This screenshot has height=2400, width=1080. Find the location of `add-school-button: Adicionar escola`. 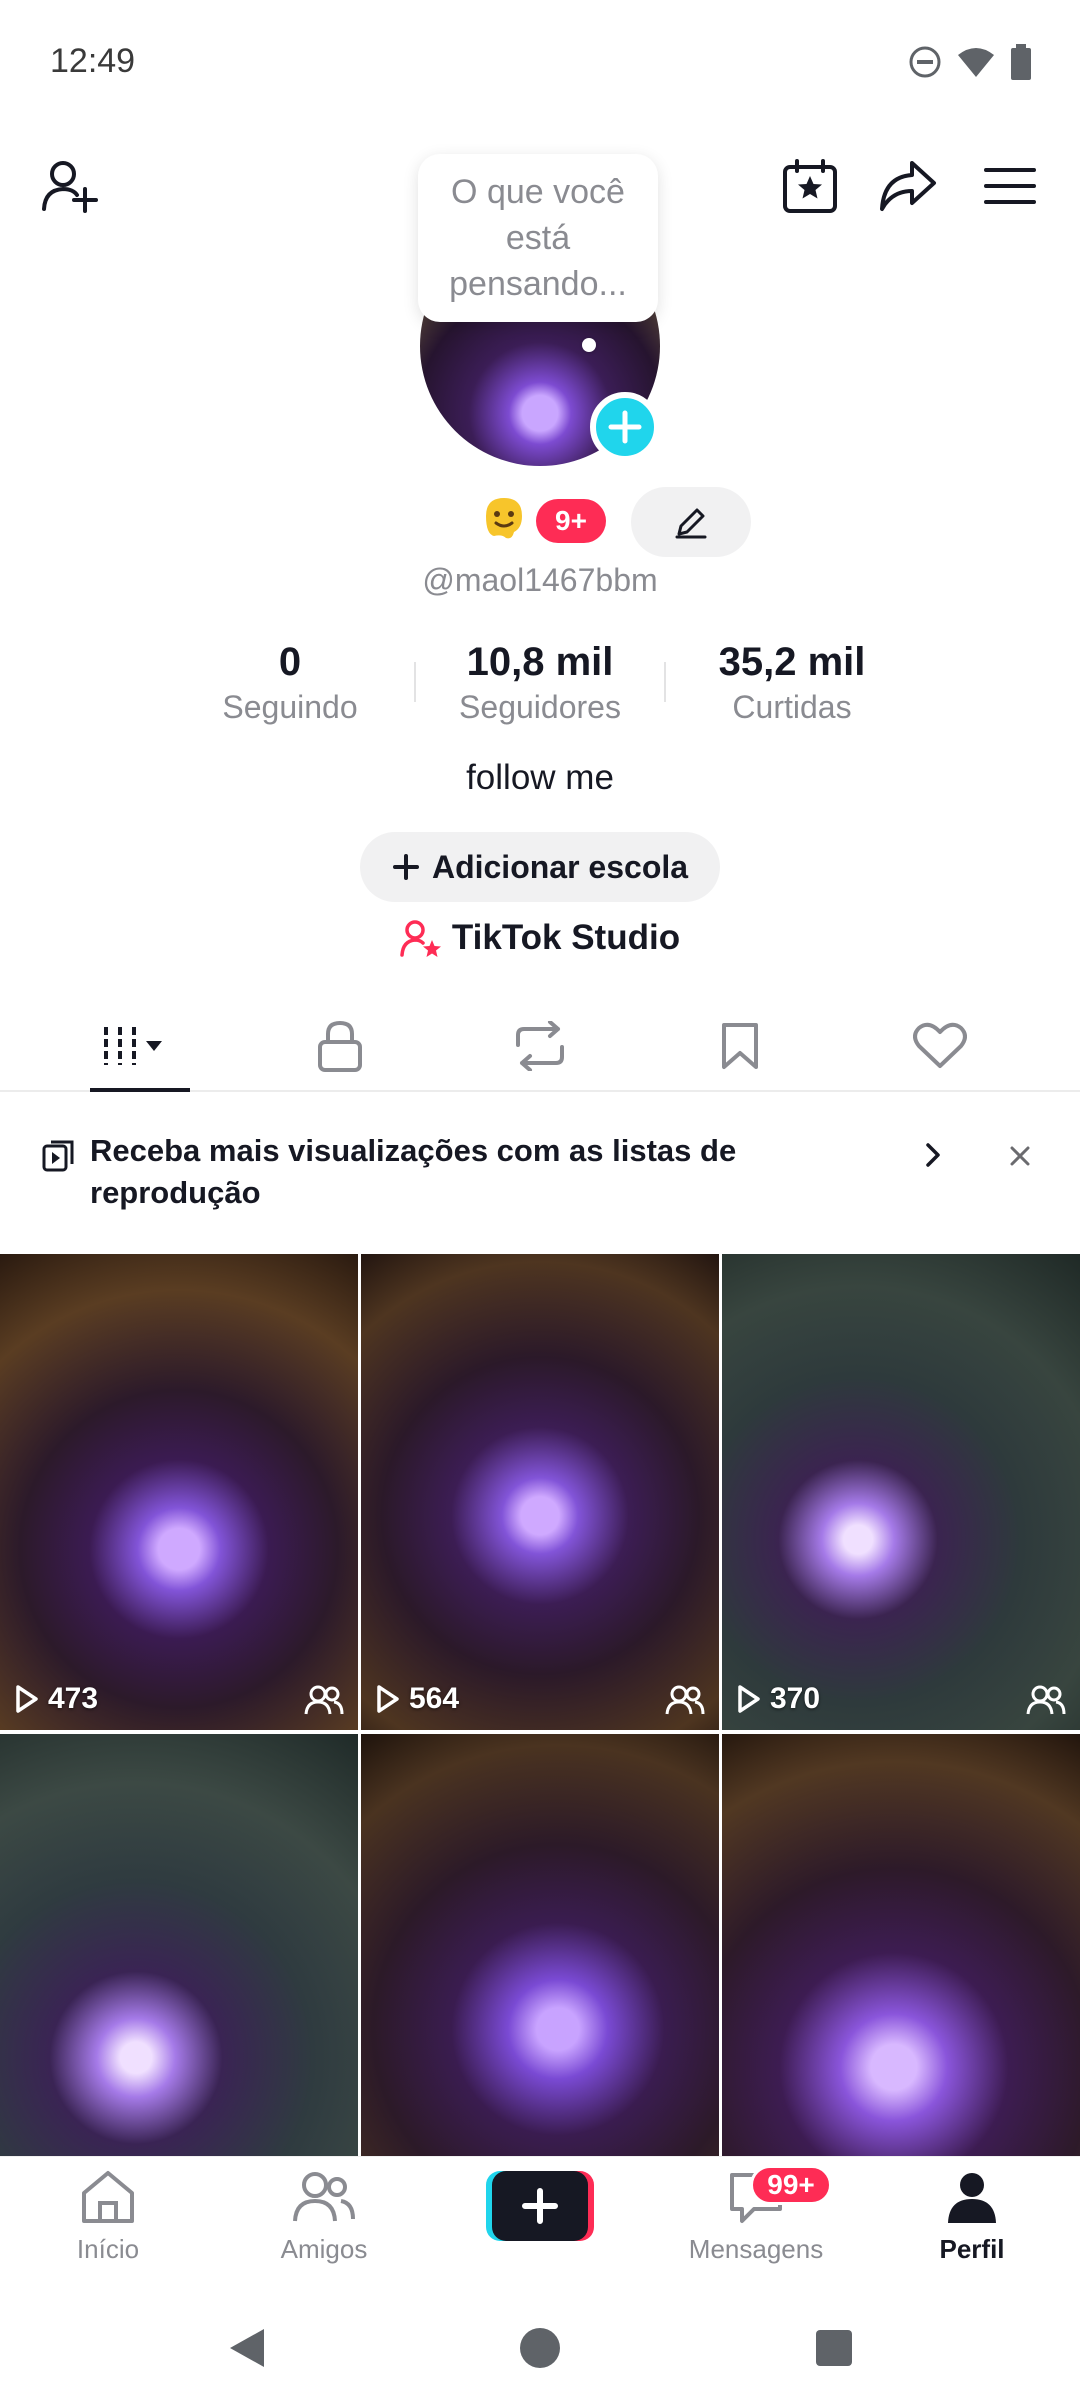

add-school-button: Adicionar escola is located at coordinates (540, 867).